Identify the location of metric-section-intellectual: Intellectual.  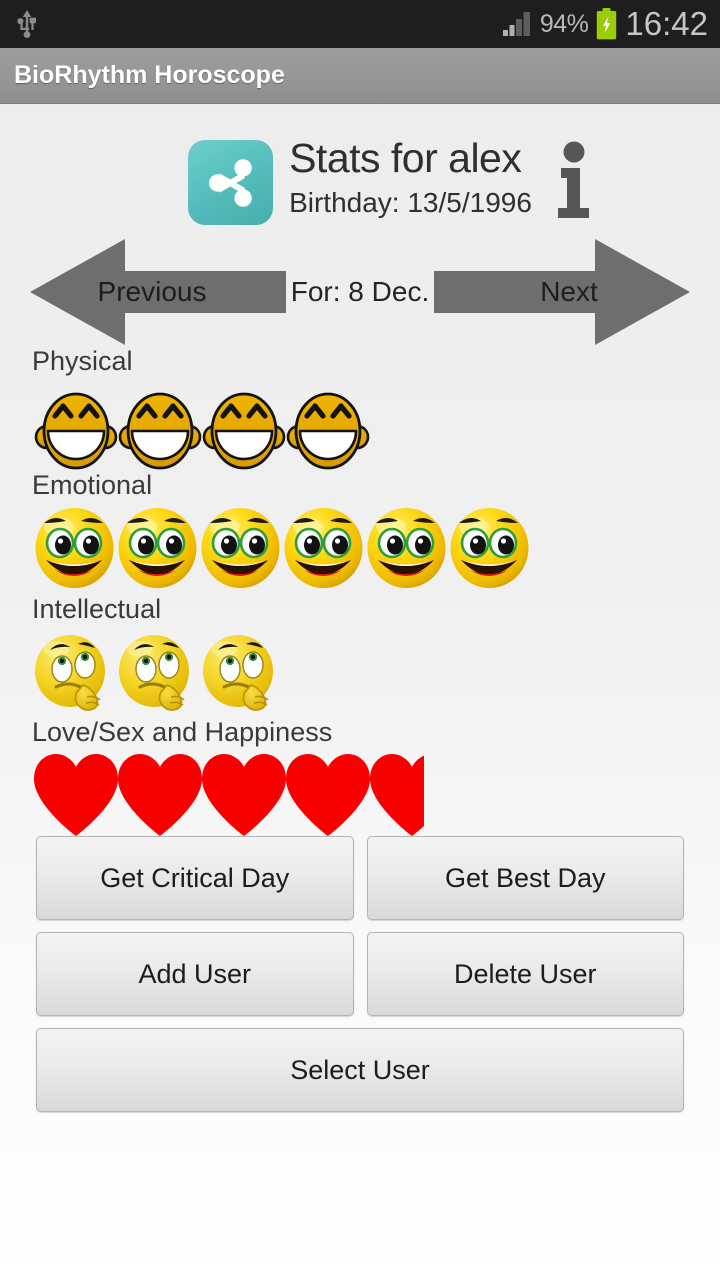
(158, 653).